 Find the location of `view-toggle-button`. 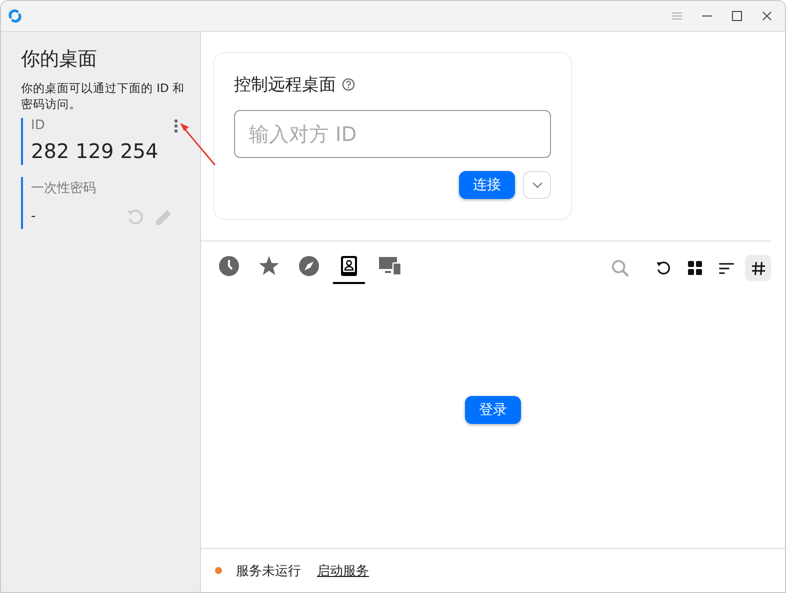

view-toggle-button is located at coordinates (758, 268).